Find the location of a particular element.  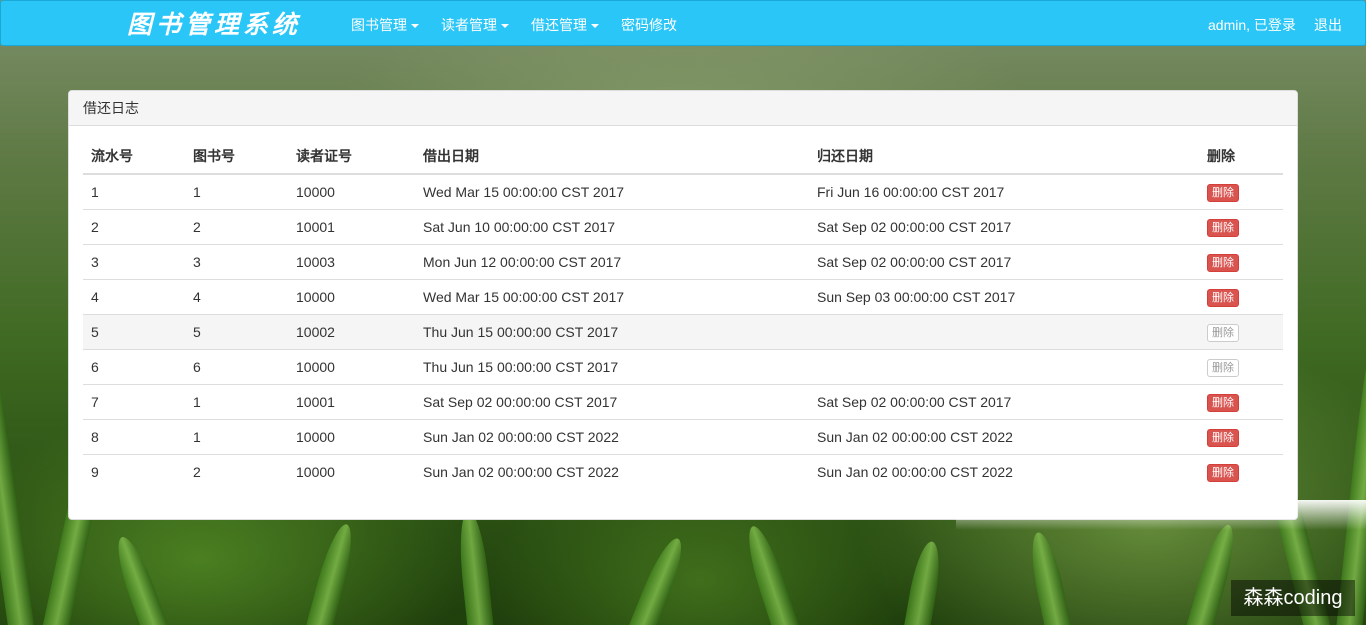

cell-reader-id: 10002 is located at coordinates (351, 332).